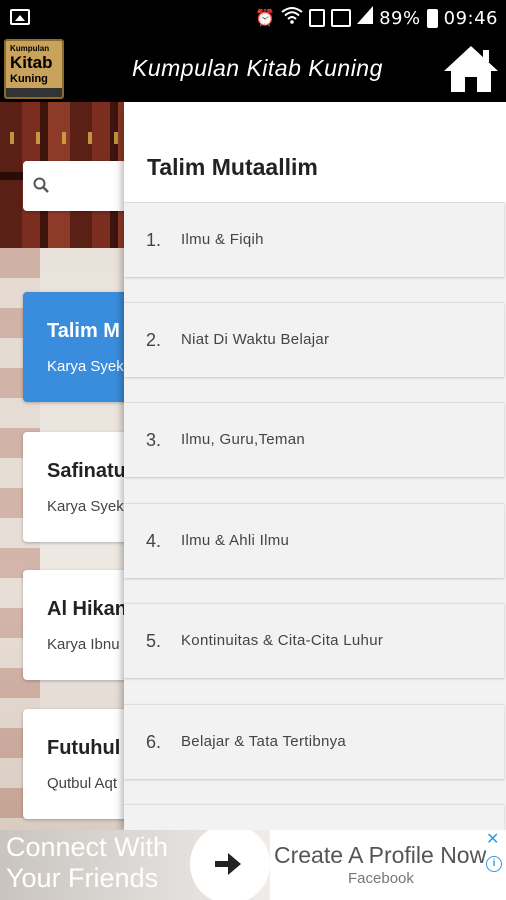  I want to click on logo-line-2: Kitab, so click(31, 62).